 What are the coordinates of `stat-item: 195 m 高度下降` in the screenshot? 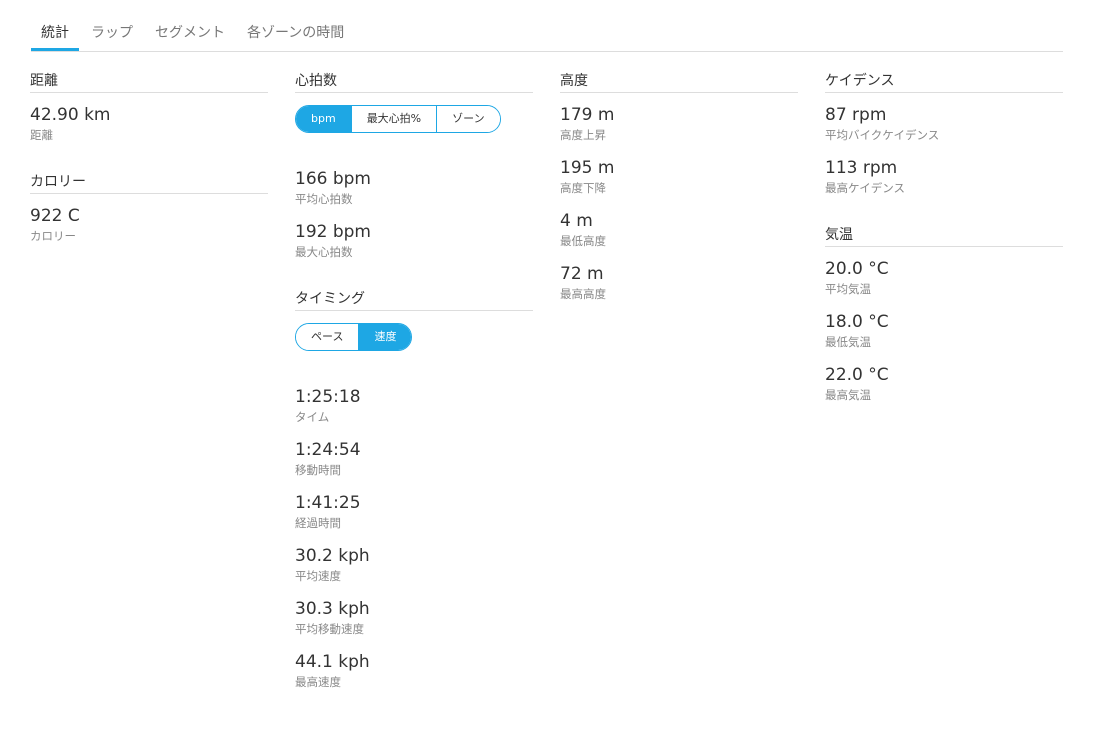 It's located at (679, 176).